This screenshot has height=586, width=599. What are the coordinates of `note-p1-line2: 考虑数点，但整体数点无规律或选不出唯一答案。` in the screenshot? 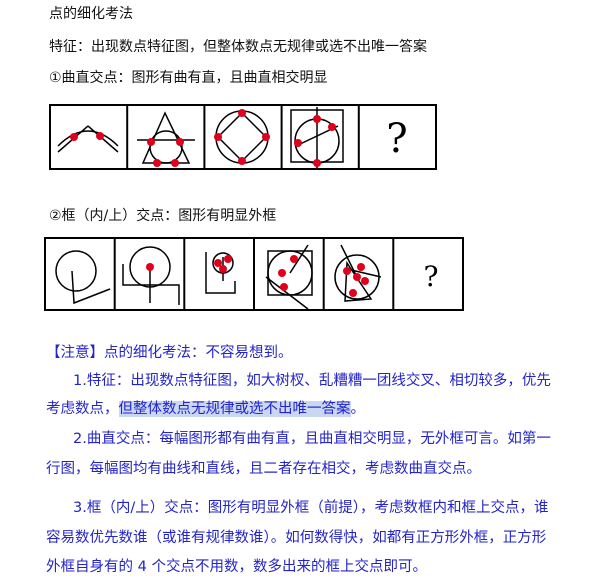 It's located at (205, 407).